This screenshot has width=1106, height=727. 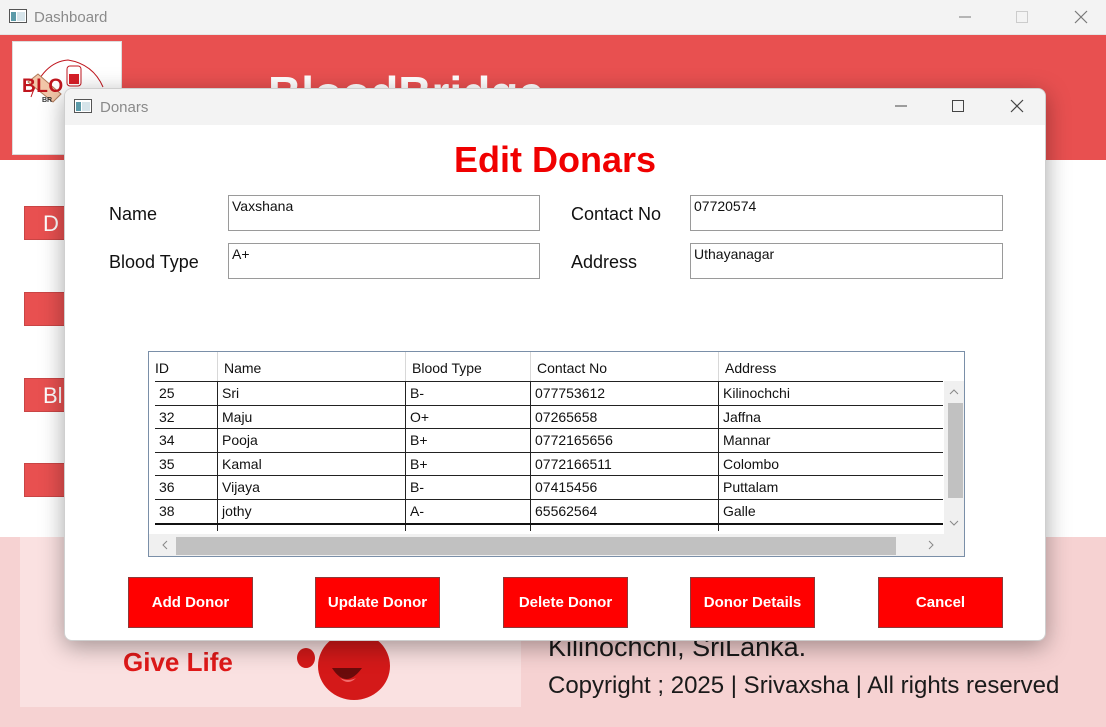 What do you see at coordinates (312, 440) in the screenshot?
I see `cell-name: Pooja` at bounding box center [312, 440].